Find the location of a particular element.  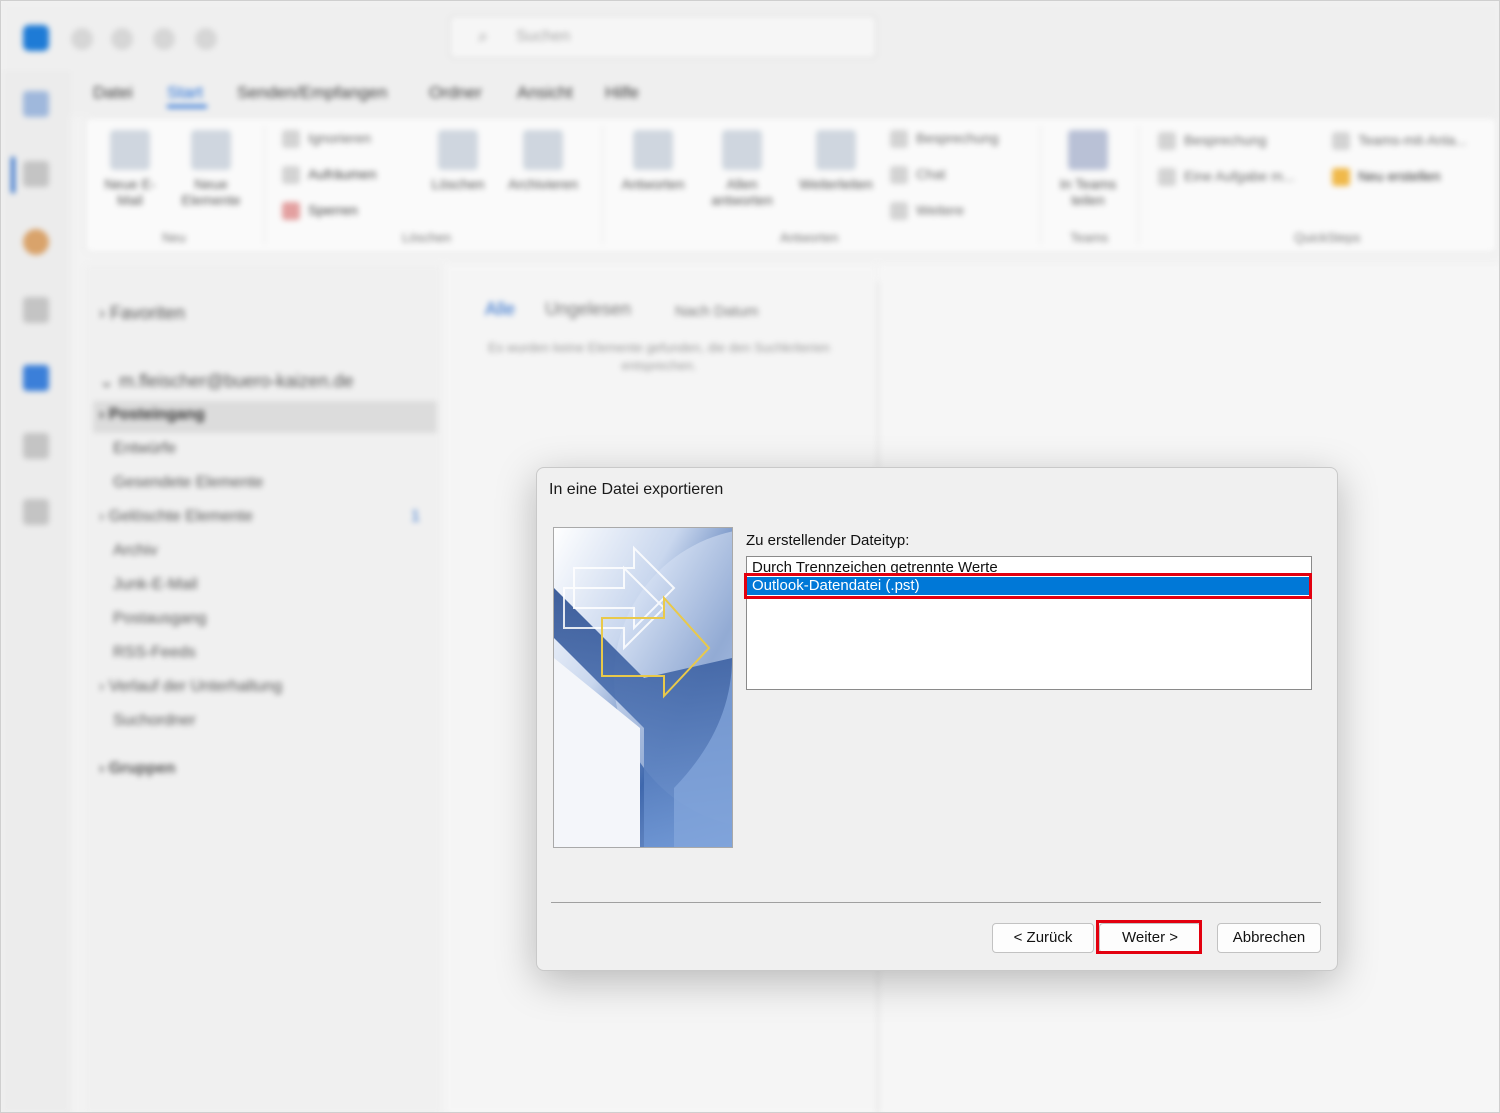

outlook-logo-icon is located at coordinates (36, 38).